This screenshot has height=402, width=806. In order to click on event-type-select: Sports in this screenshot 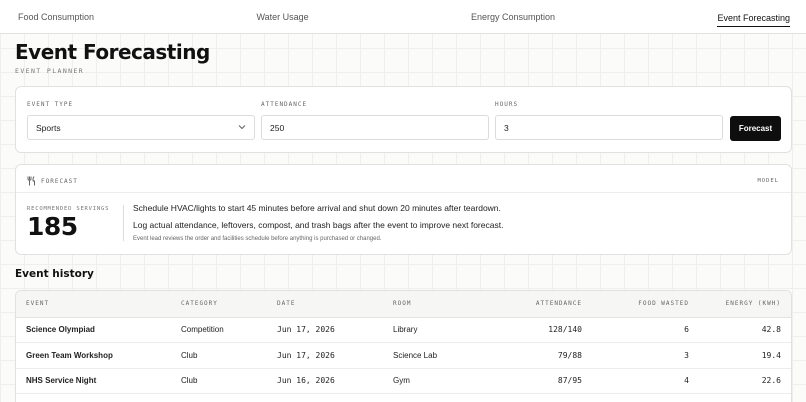, I will do `click(141, 127)`.